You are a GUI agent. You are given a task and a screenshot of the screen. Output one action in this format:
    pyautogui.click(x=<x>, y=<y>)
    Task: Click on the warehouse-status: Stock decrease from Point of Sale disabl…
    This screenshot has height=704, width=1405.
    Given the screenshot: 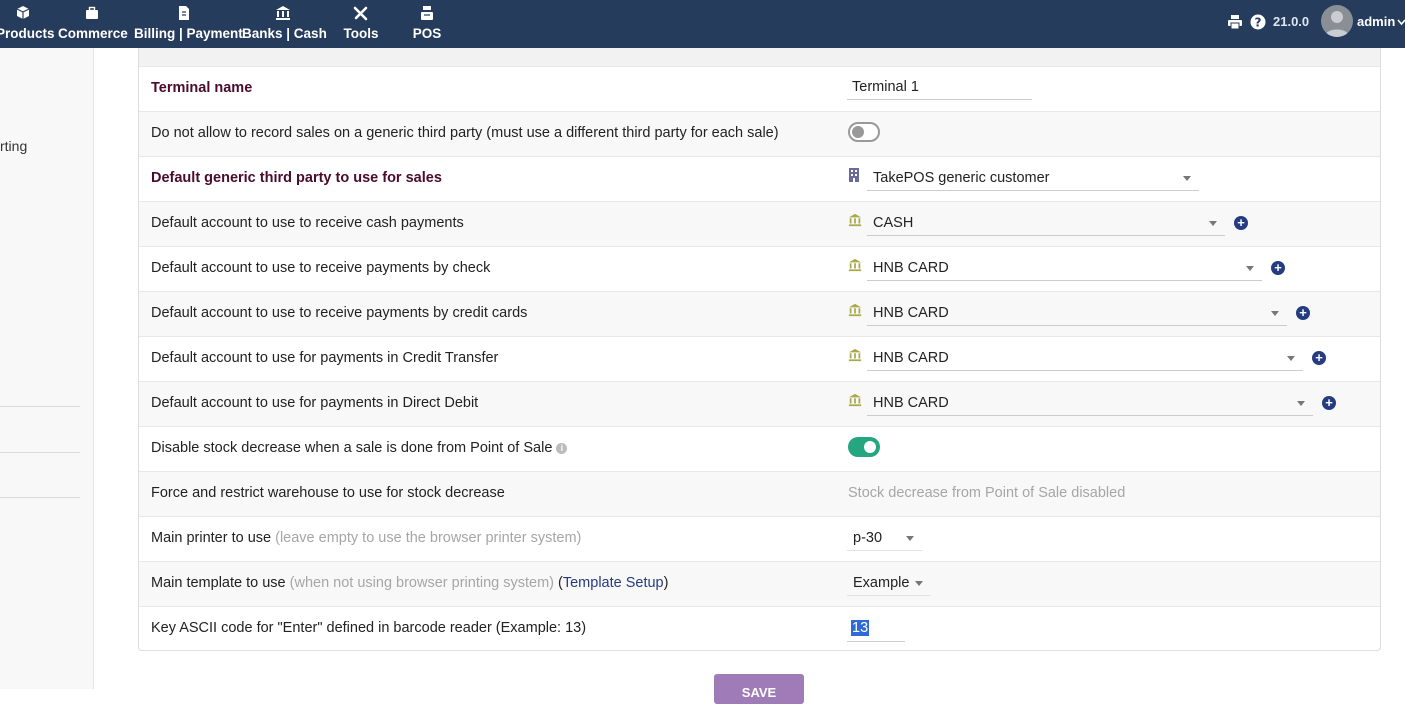 What is the action you would take?
    pyautogui.click(x=987, y=493)
    